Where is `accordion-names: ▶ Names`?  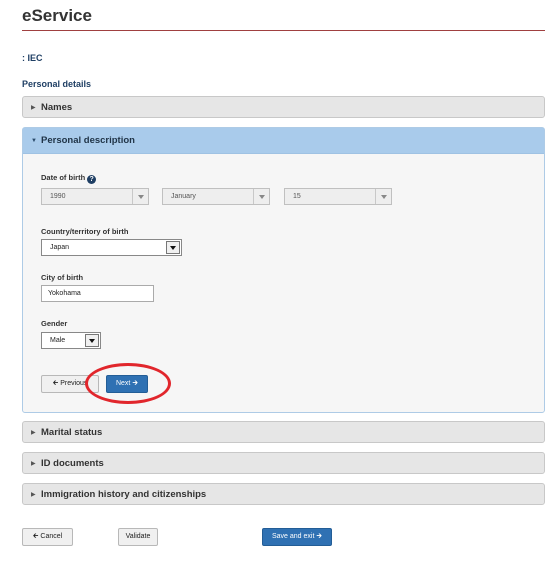 accordion-names: ▶ Names is located at coordinates (283, 107).